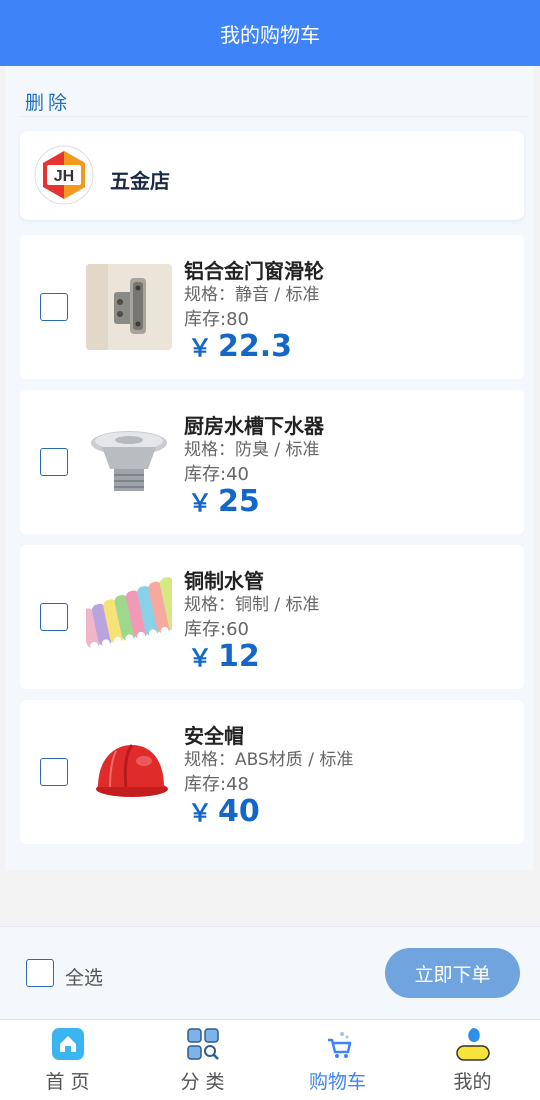 This screenshot has height=1100, width=540. What do you see at coordinates (452, 973) in the screenshot?
I see `place-order-button: 立即下单` at bounding box center [452, 973].